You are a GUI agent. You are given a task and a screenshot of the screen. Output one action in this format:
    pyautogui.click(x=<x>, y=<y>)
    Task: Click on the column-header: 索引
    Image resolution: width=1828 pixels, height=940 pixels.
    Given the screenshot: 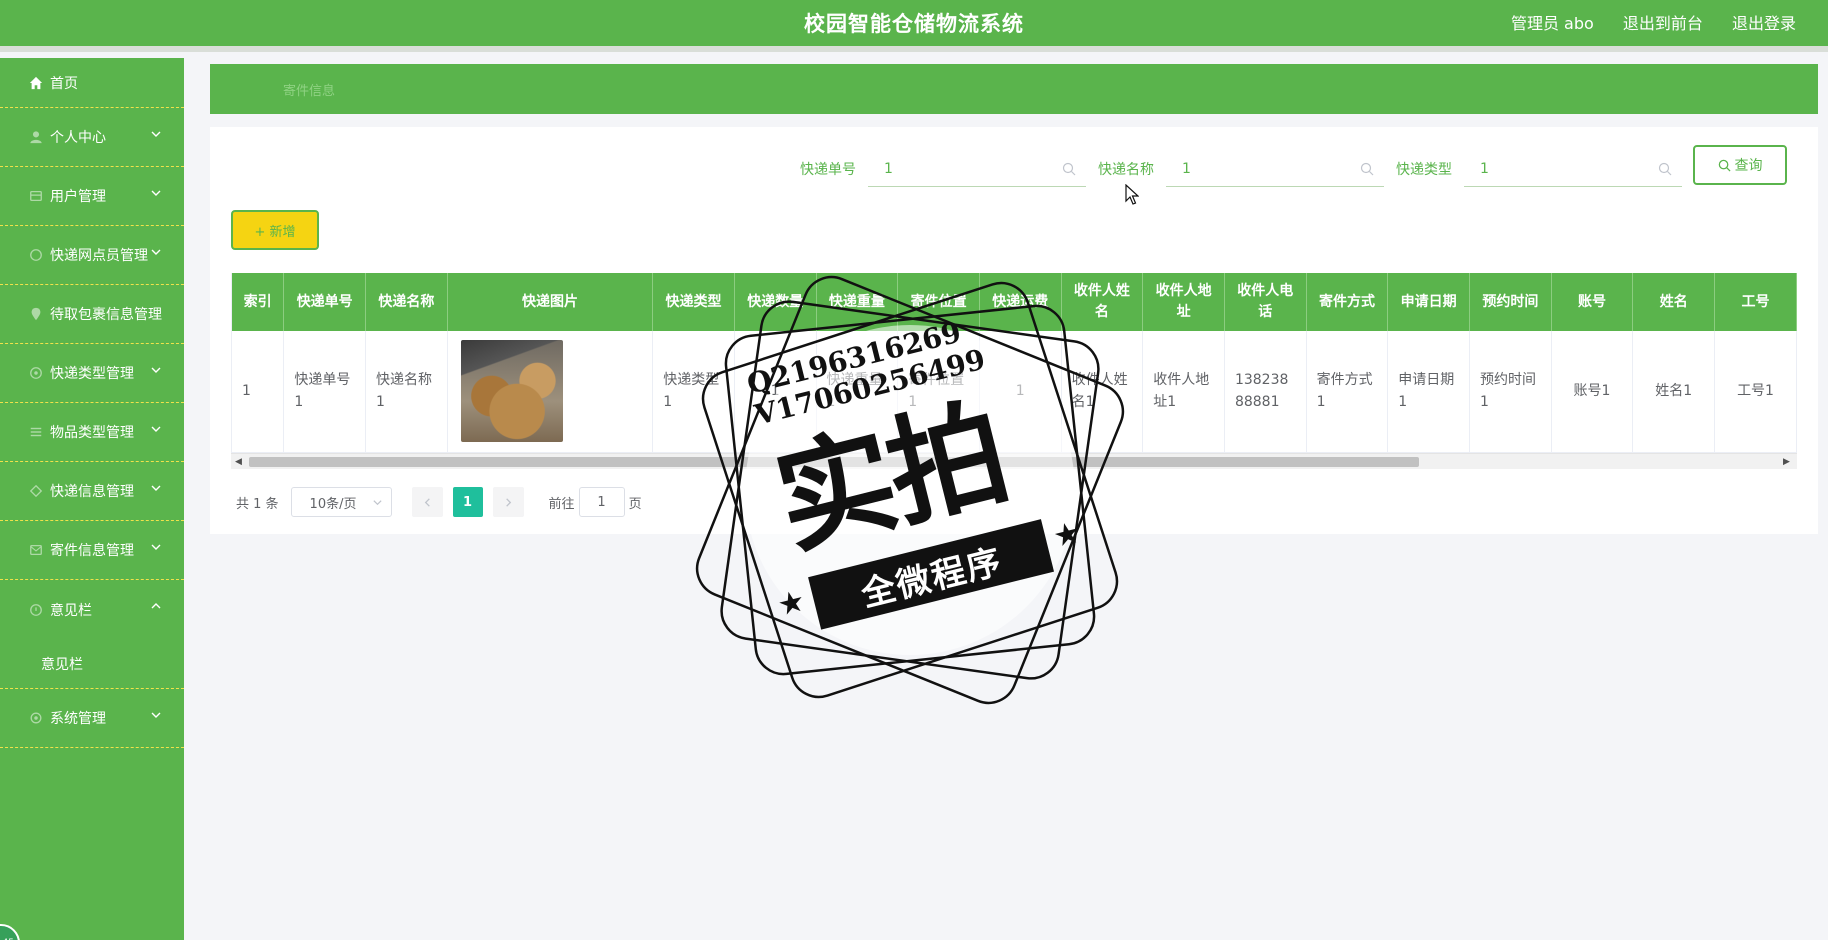 What is the action you would take?
    pyautogui.click(x=258, y=302)
    